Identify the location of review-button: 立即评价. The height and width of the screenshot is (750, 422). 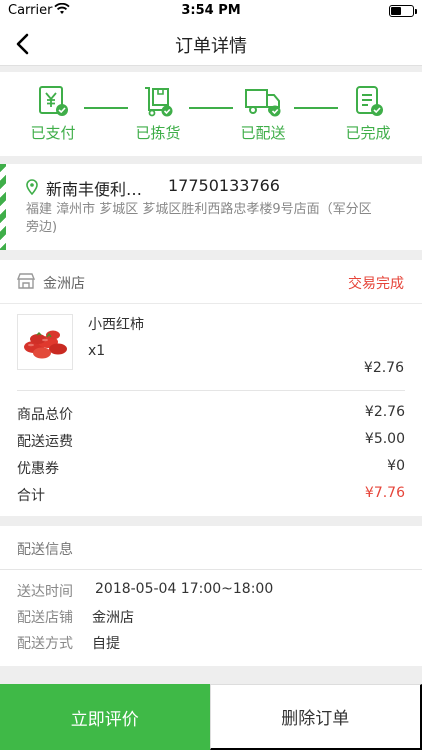
(105, 717).